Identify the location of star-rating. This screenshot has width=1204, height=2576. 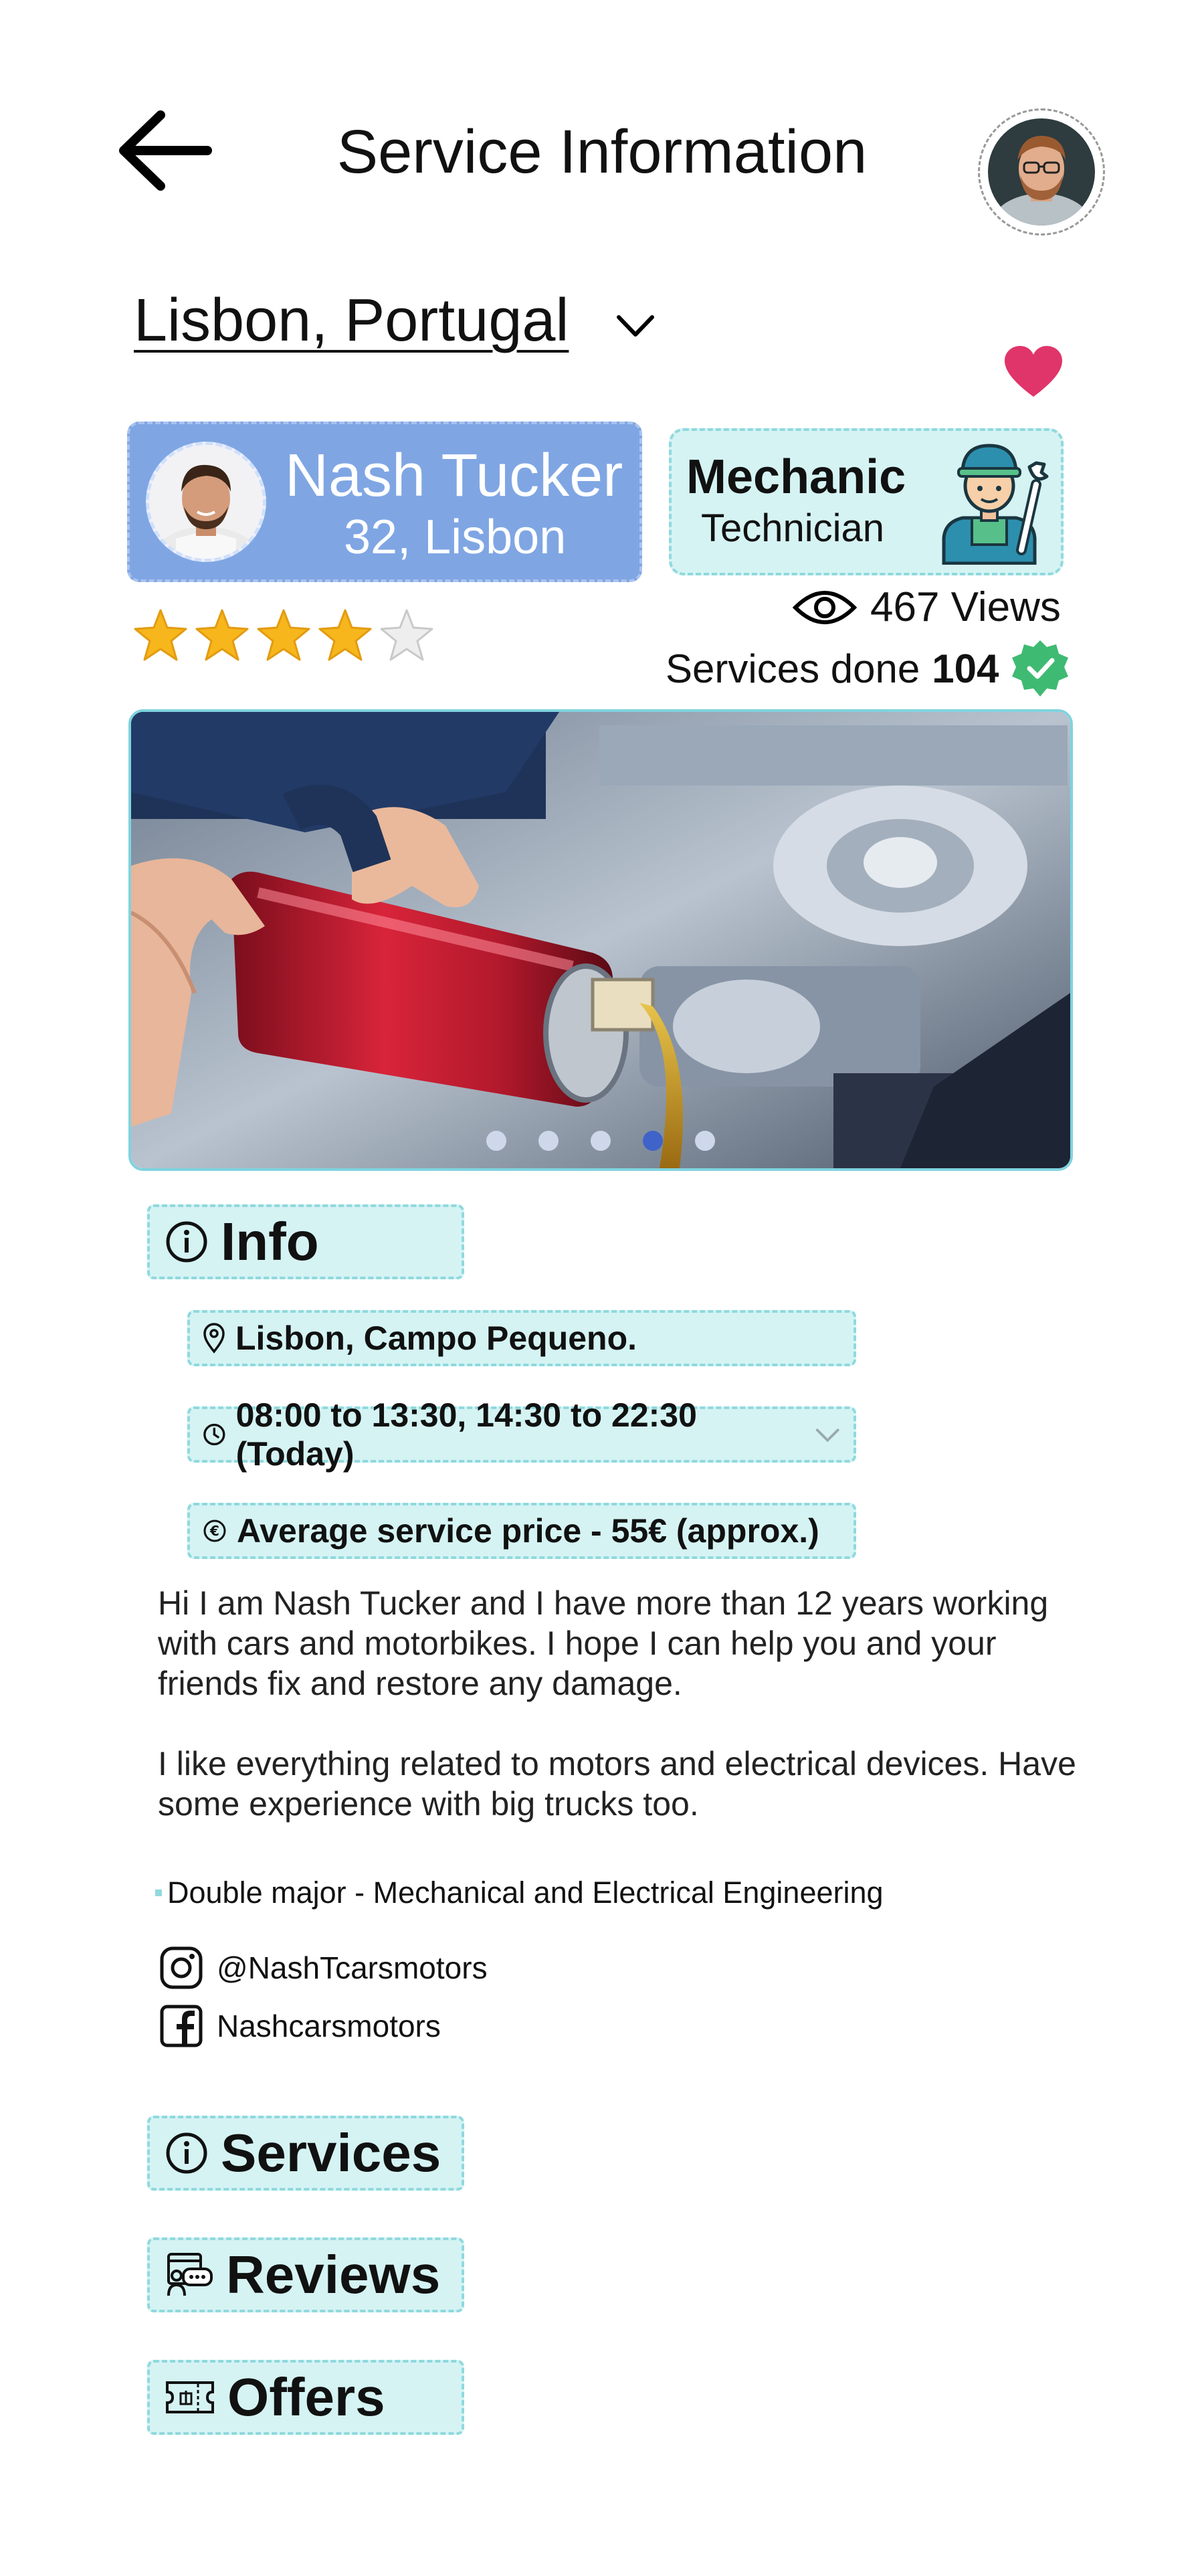
(283, 636).